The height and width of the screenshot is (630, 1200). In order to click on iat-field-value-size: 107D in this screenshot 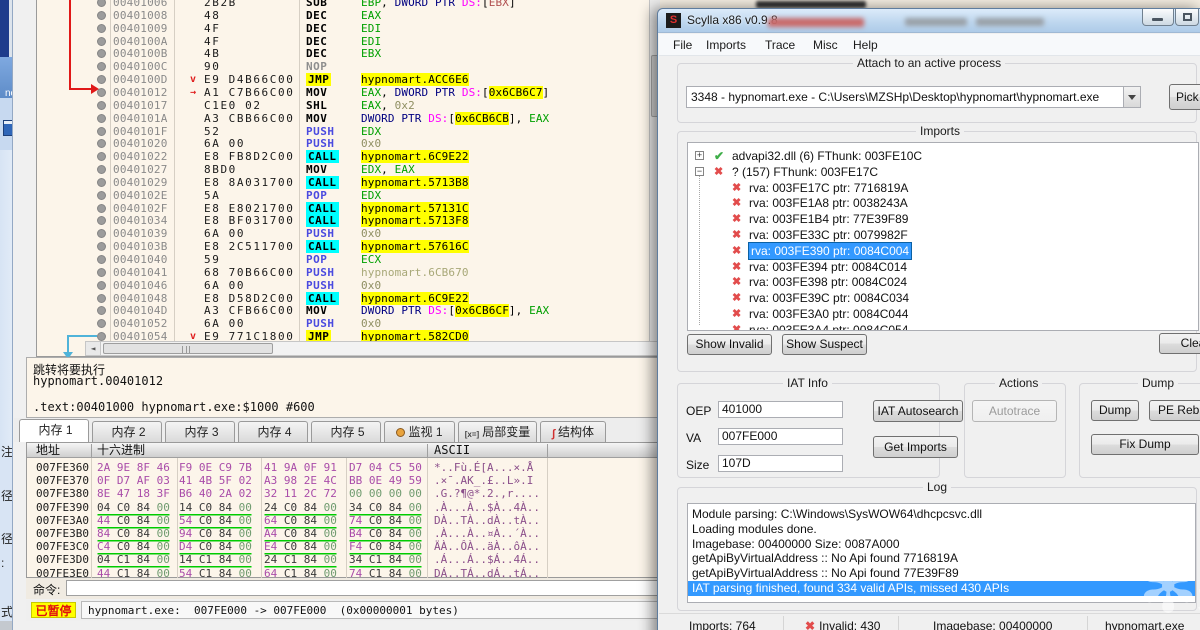, I will do `click(780, 463)`.